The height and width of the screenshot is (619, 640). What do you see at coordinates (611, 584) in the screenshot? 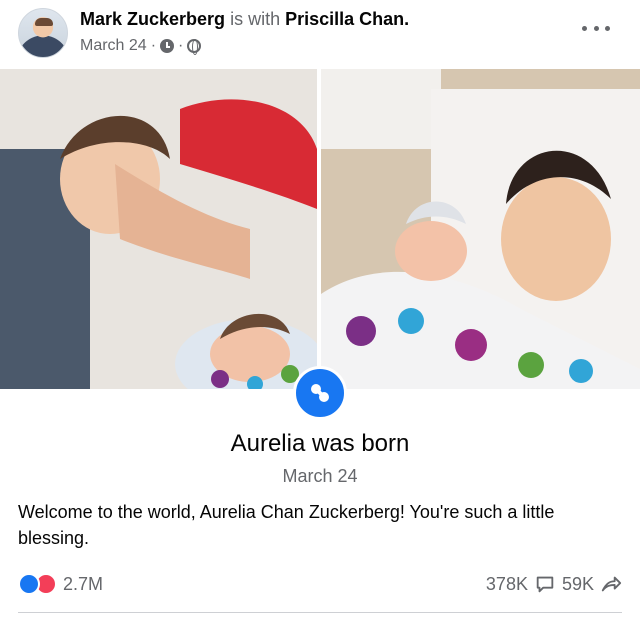
I see `share-icon` at bounding box center [611, 584].